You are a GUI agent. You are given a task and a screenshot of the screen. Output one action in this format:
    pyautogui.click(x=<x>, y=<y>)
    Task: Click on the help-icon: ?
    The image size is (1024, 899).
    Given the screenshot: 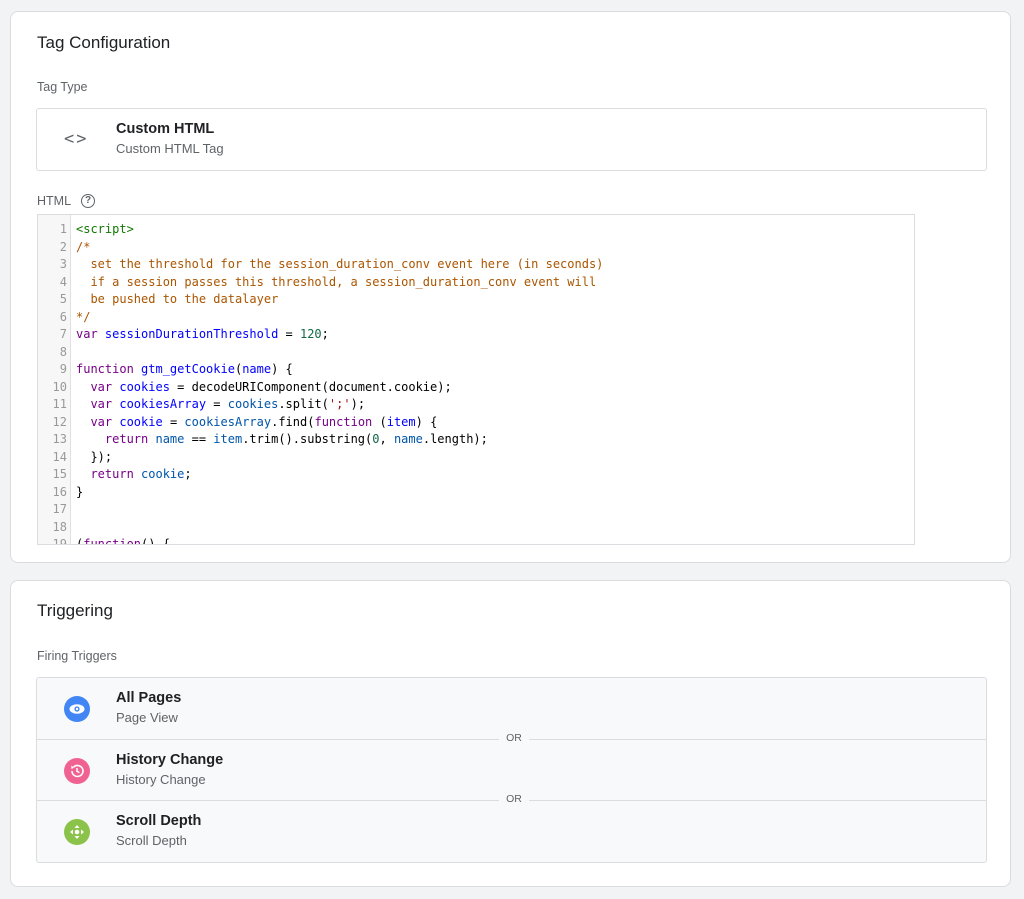 What is the action you would take?
    pyautogui.click(x=88, y=201)
    